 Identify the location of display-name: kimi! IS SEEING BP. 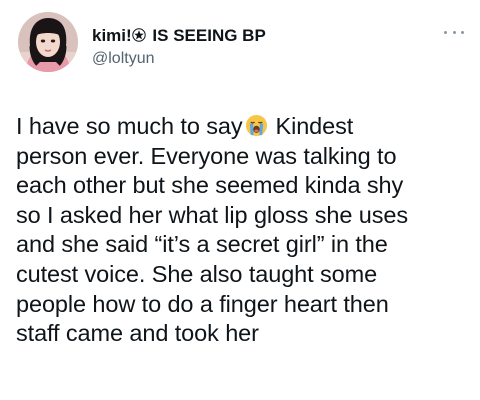
(179, 36).